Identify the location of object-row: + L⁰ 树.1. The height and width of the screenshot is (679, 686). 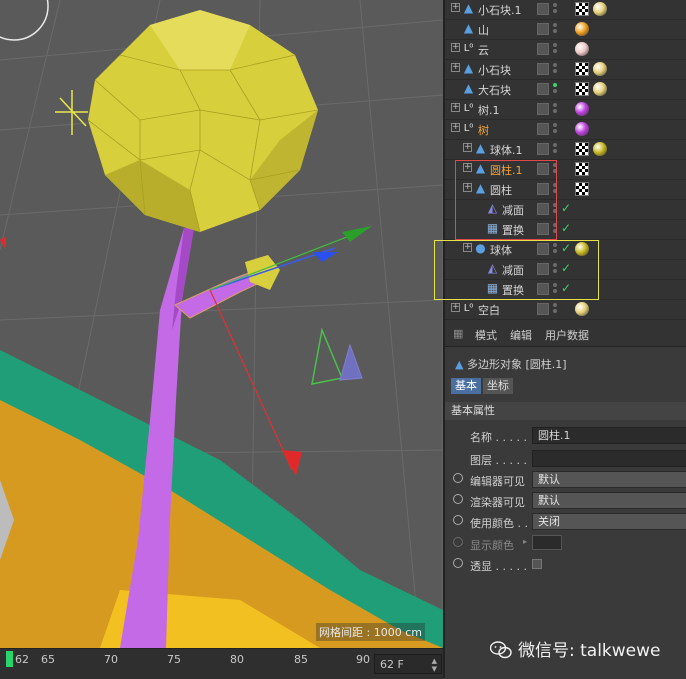
(565, 110).